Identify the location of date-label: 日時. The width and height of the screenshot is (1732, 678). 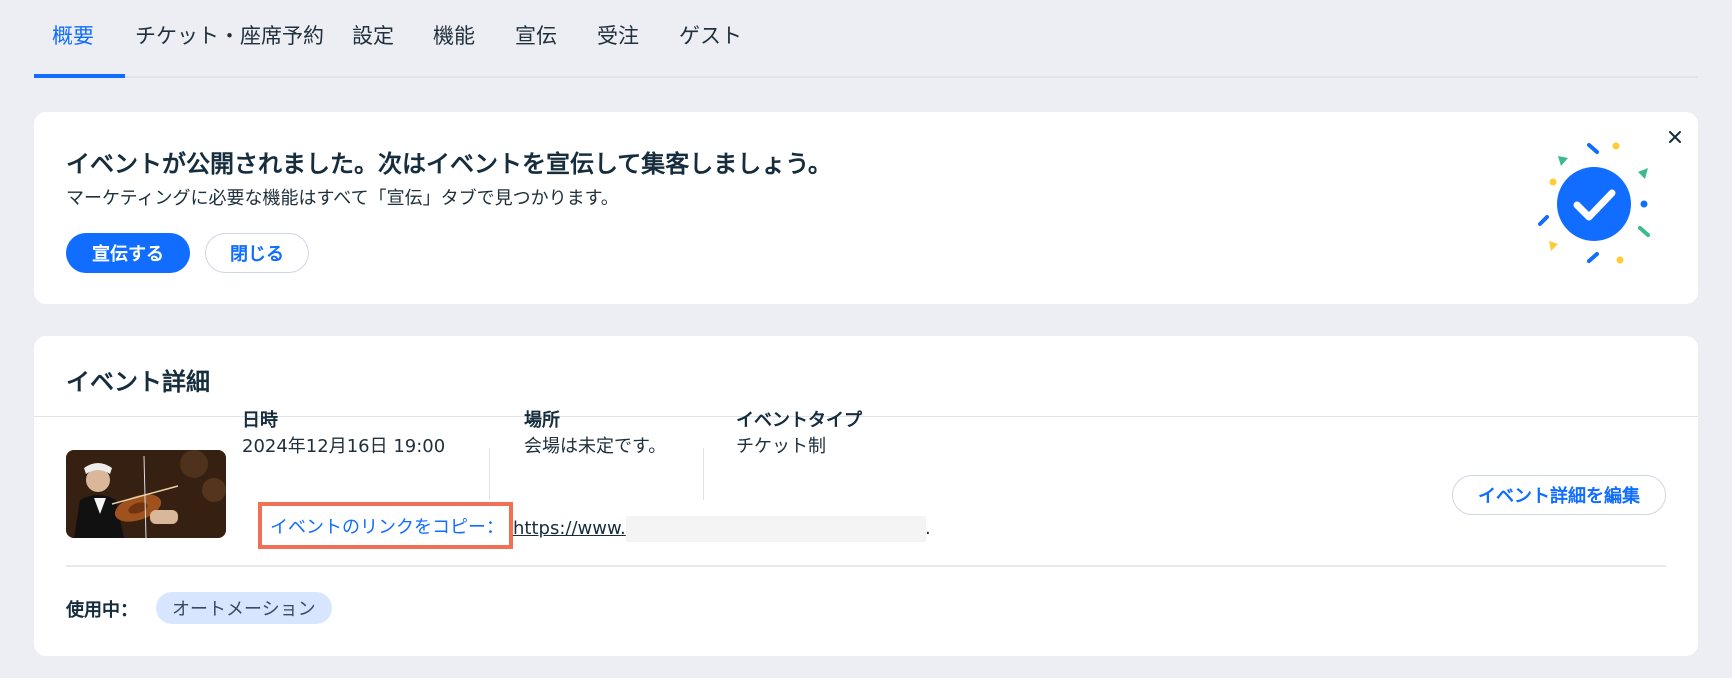
(260, 420).